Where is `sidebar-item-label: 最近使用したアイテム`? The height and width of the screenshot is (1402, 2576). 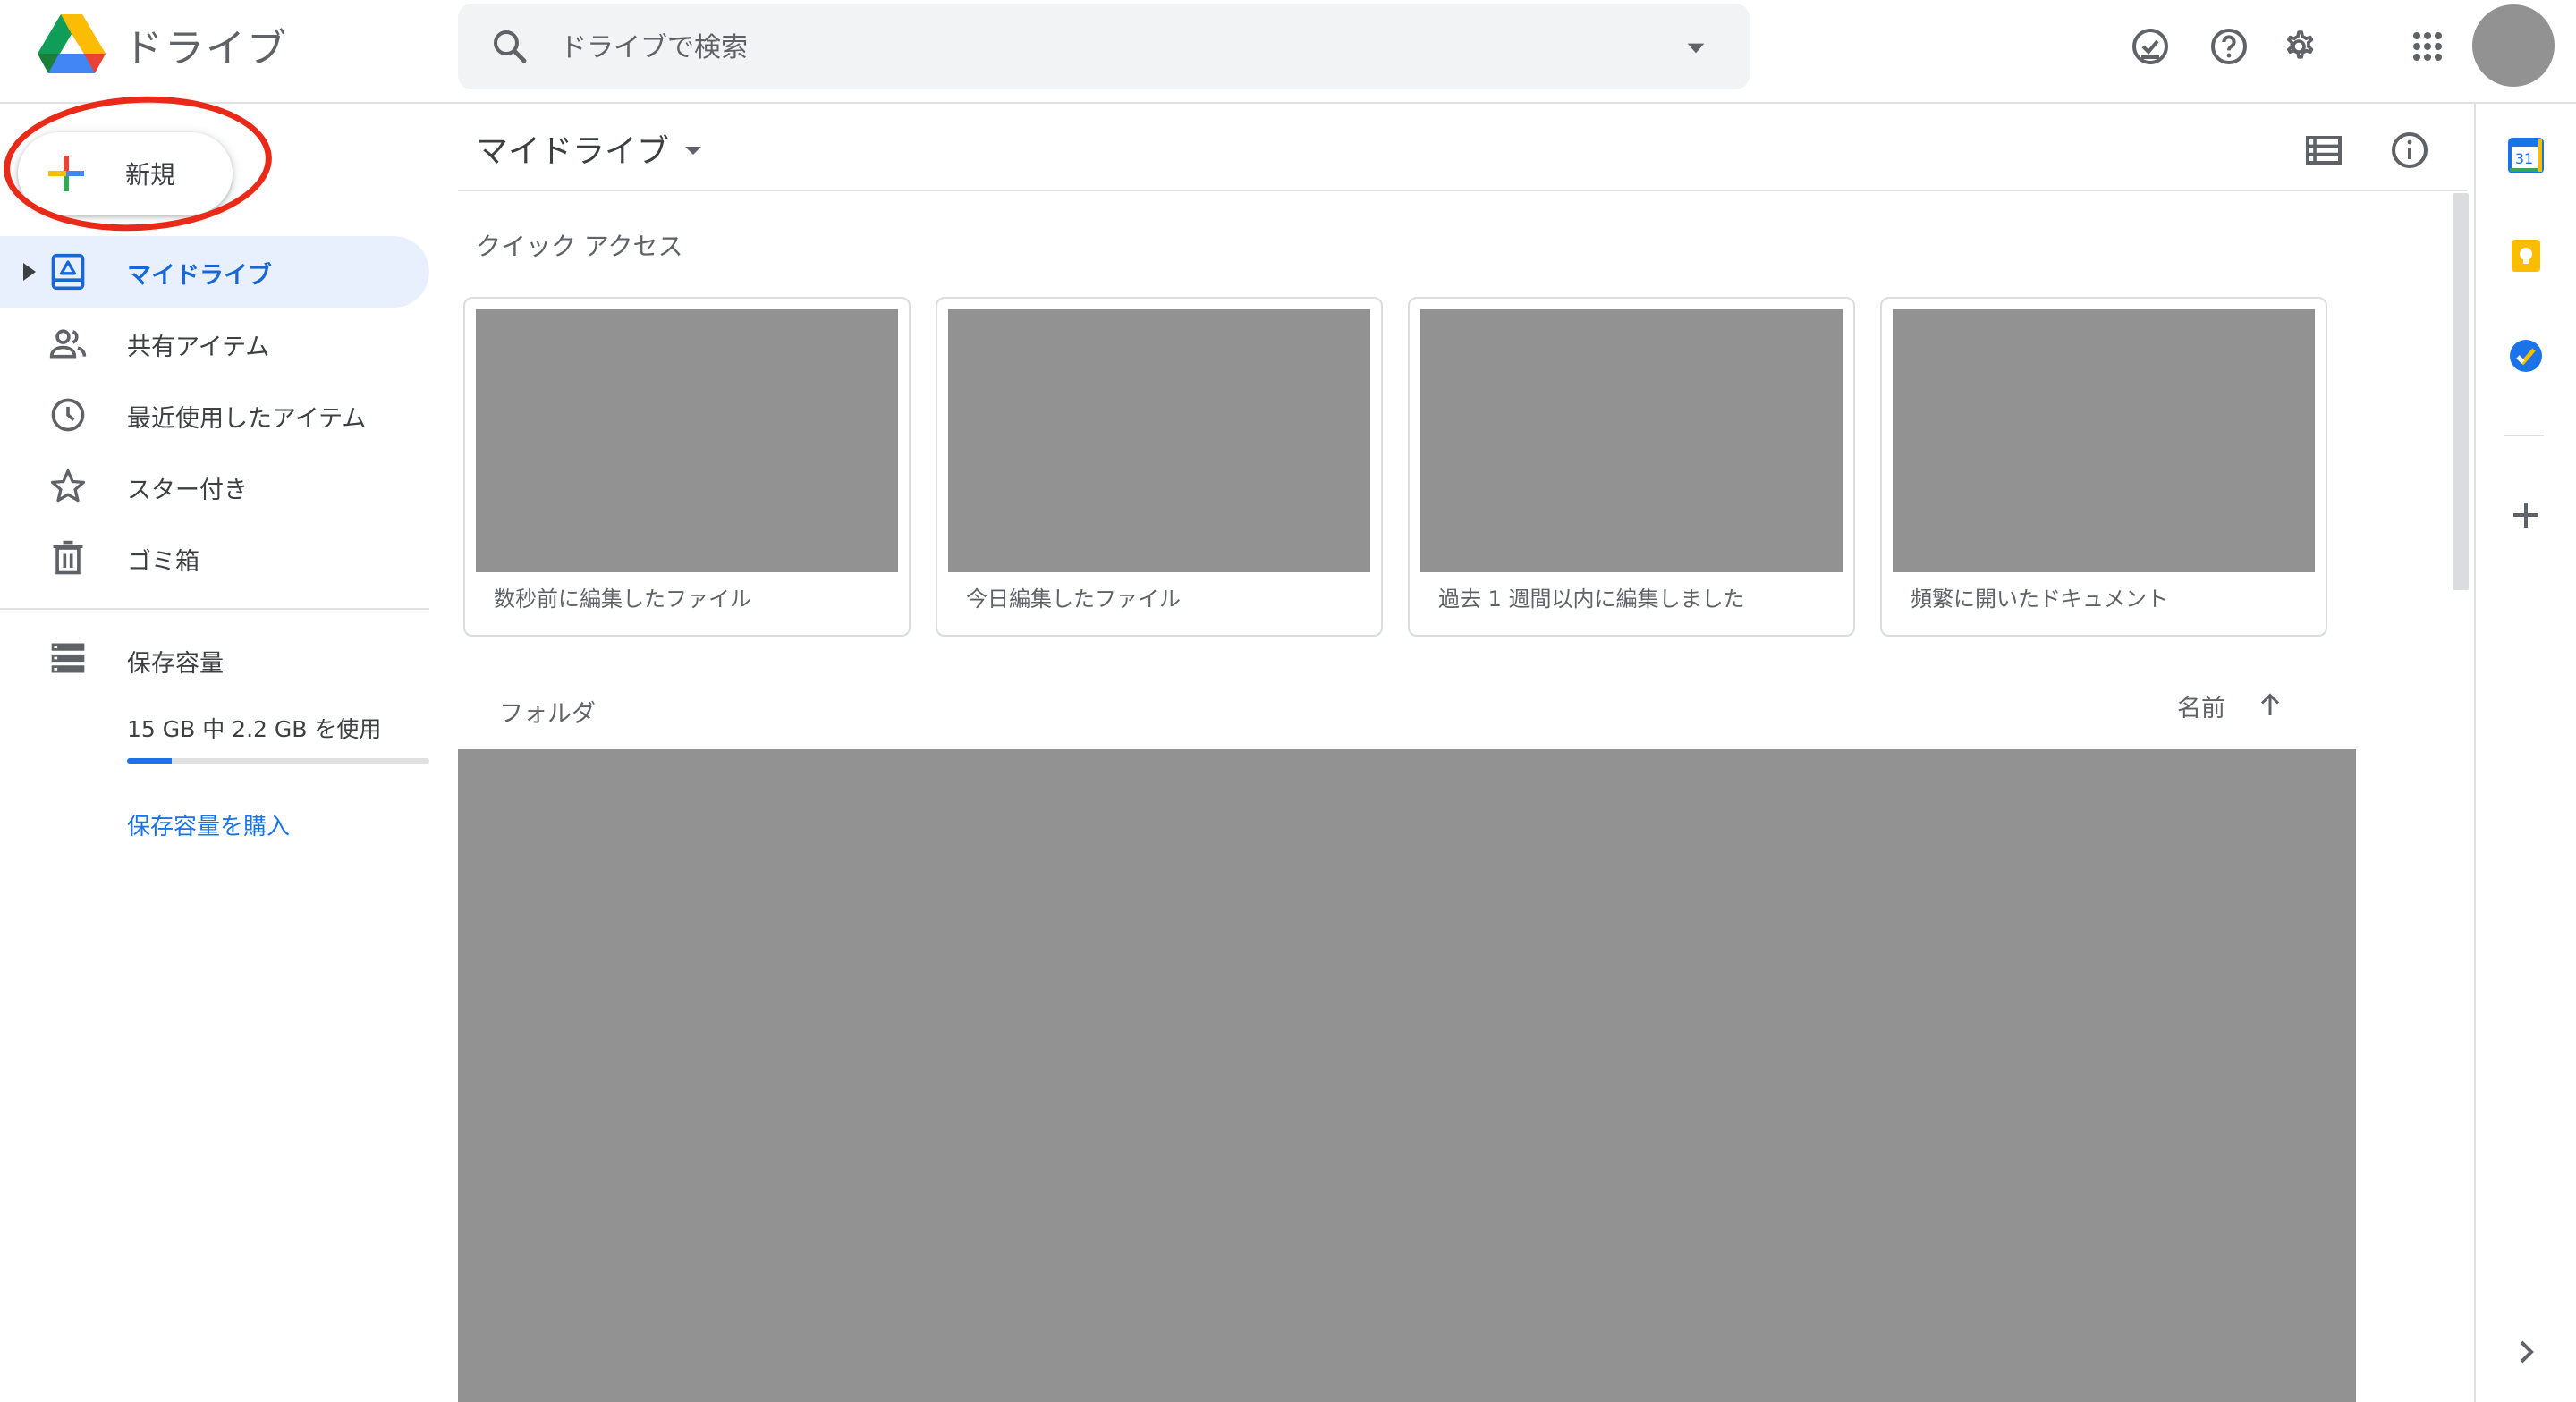 sidebar-item-label: 最近使用したアイテム is located at coordinates (247, 419).